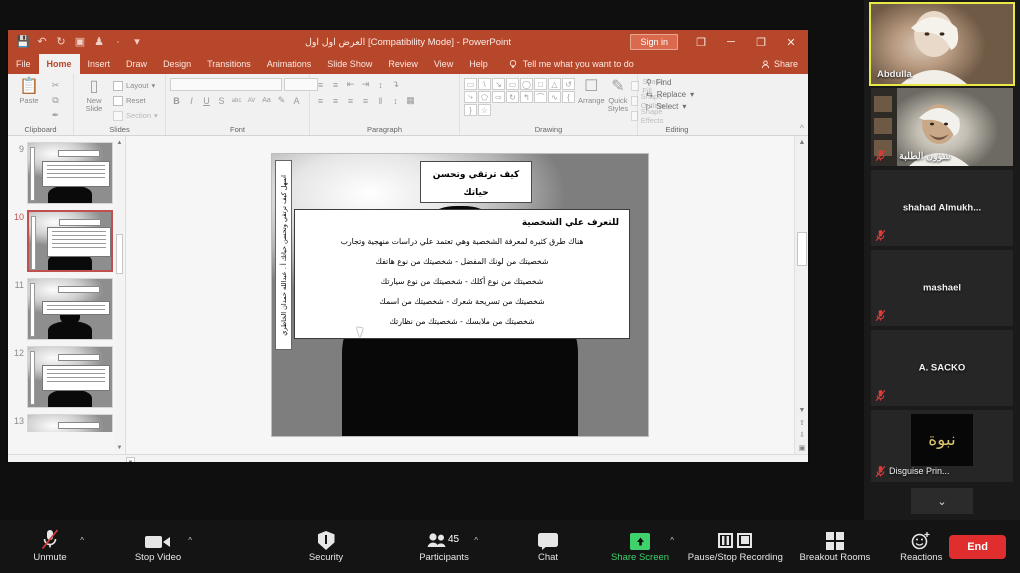 This screenshot has width=1020, height=573. I want to click on slide-vertical-scrollbar: ▲ ▼ ⇧ ⇩ ▣, so click(801, 295).